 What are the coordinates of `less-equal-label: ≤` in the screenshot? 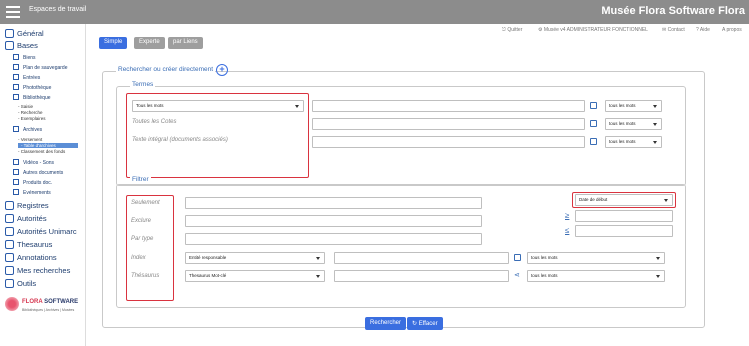 It's located at (567, 230).